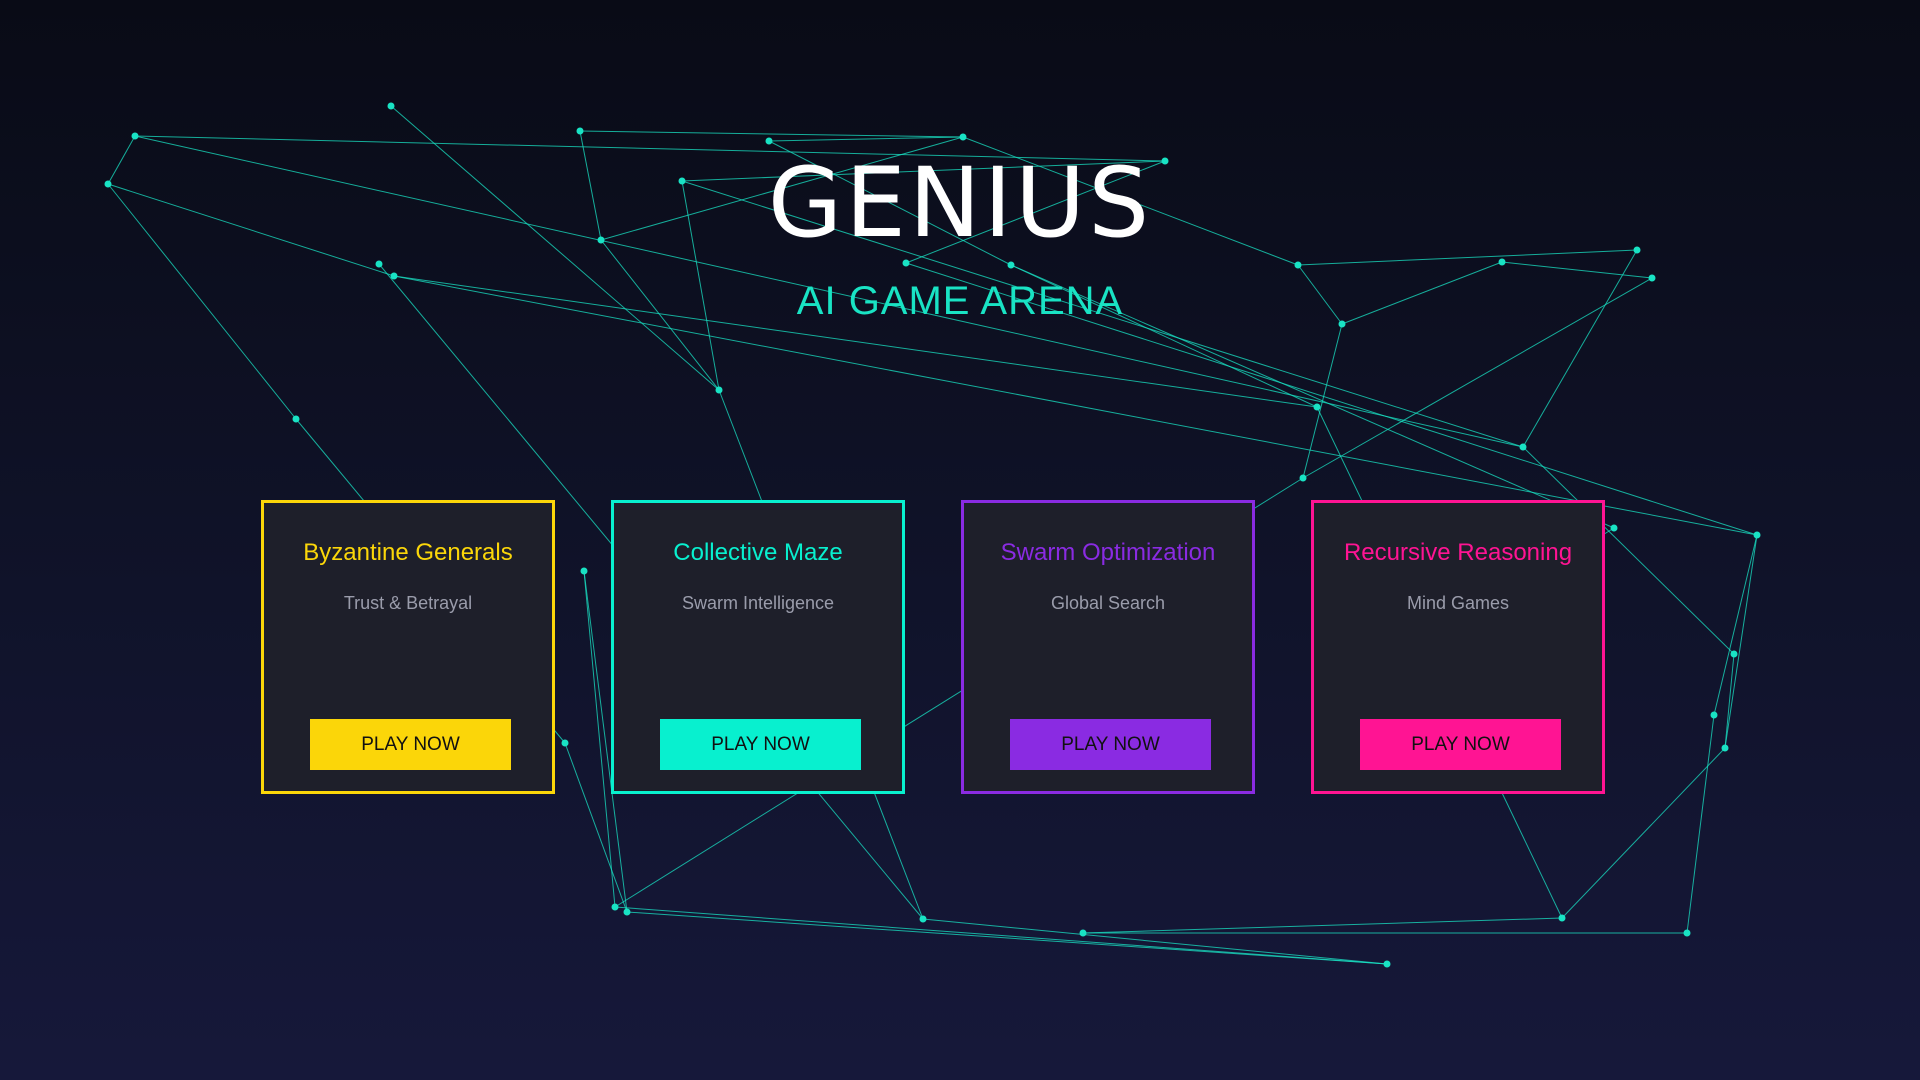  What do you see at coordinates (1458, 552) in the screenshot?
I see `card-title: Recursive Reasoning` at bounding box center [1458, 552].